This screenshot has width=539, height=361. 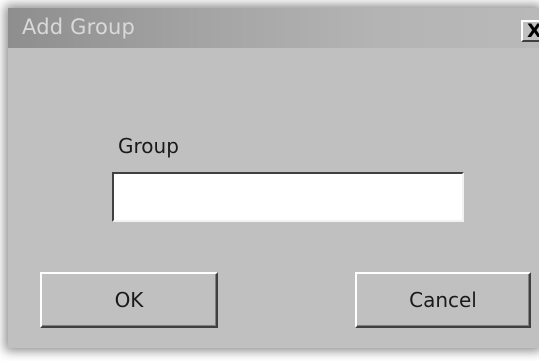 I want to click on ok-button: OK, so click(x=129, y=300).